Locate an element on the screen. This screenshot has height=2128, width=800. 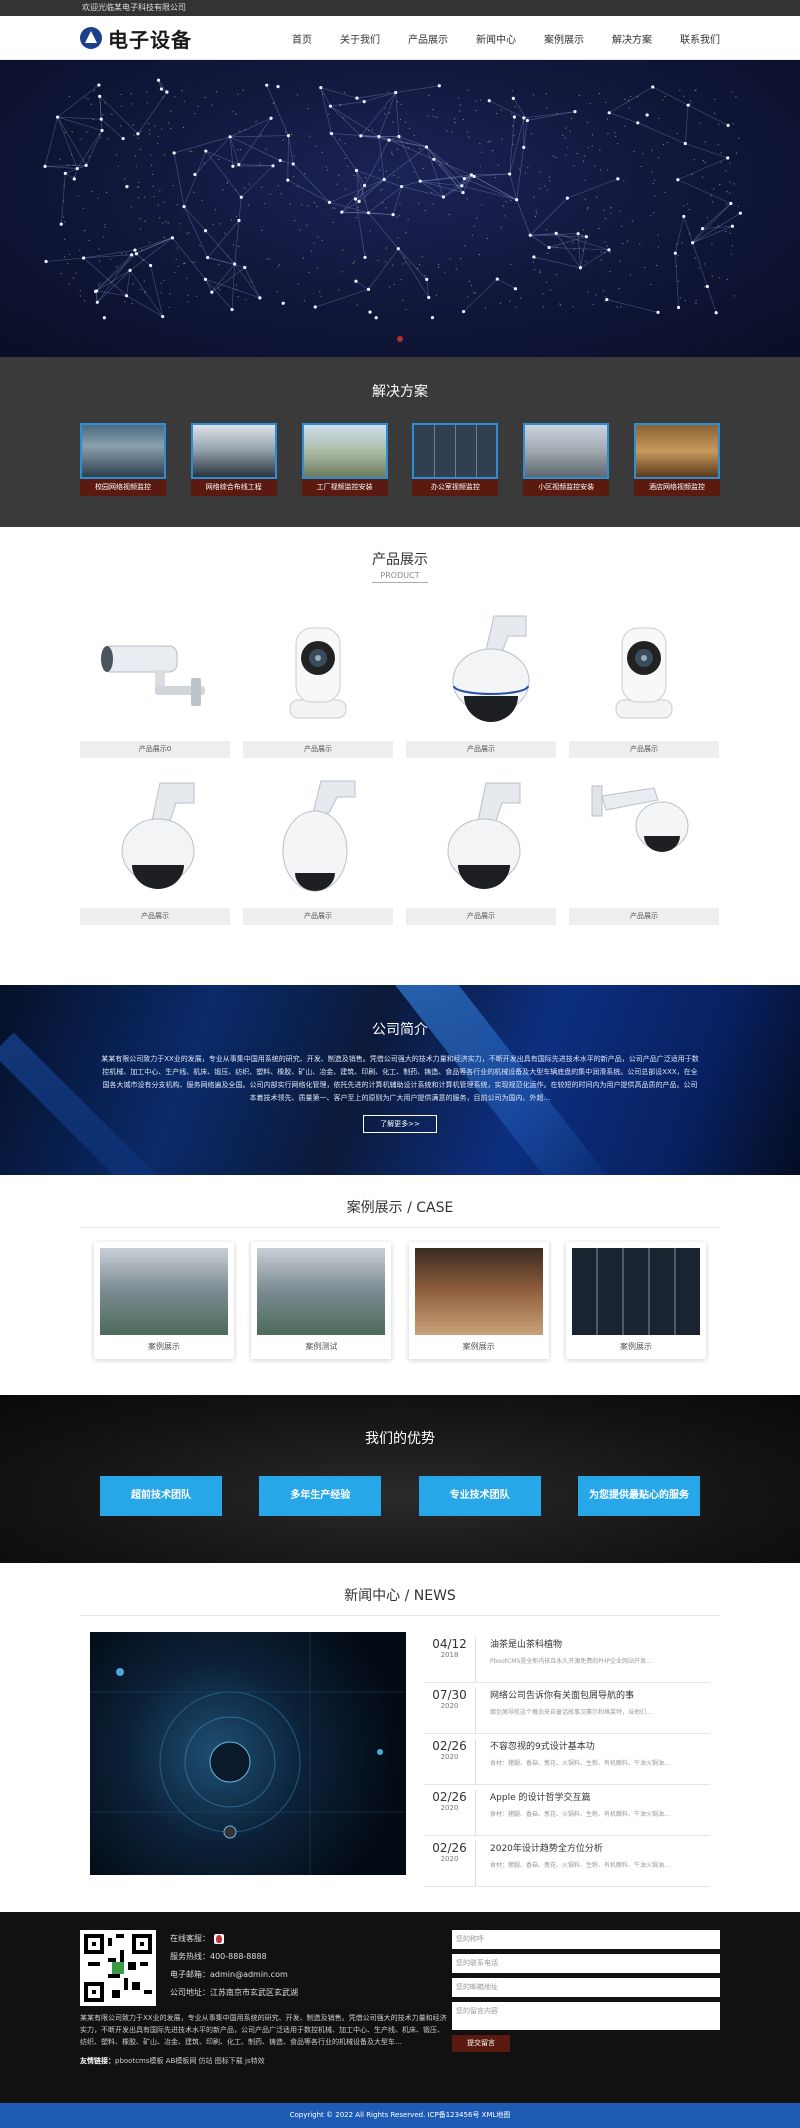
nav-item-home: 首页 is located at coordinates (302, 38).